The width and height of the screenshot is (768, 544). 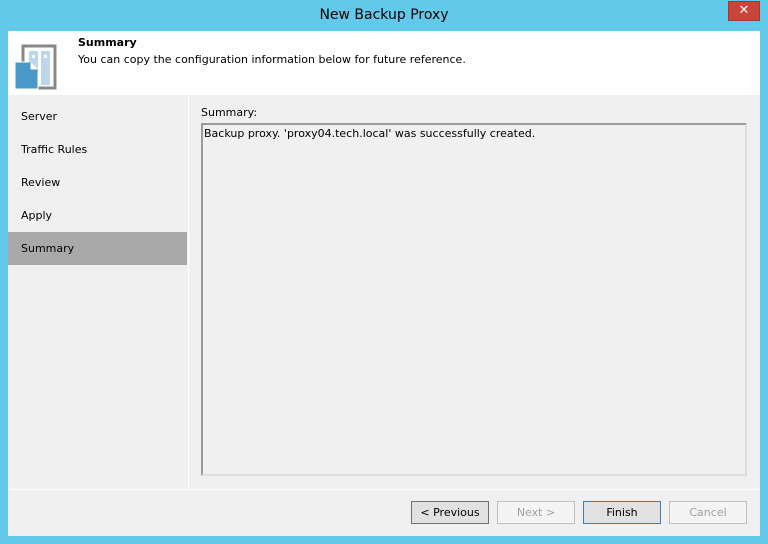 I want to click on finish-button: Finish, so click(x=622, y=512).